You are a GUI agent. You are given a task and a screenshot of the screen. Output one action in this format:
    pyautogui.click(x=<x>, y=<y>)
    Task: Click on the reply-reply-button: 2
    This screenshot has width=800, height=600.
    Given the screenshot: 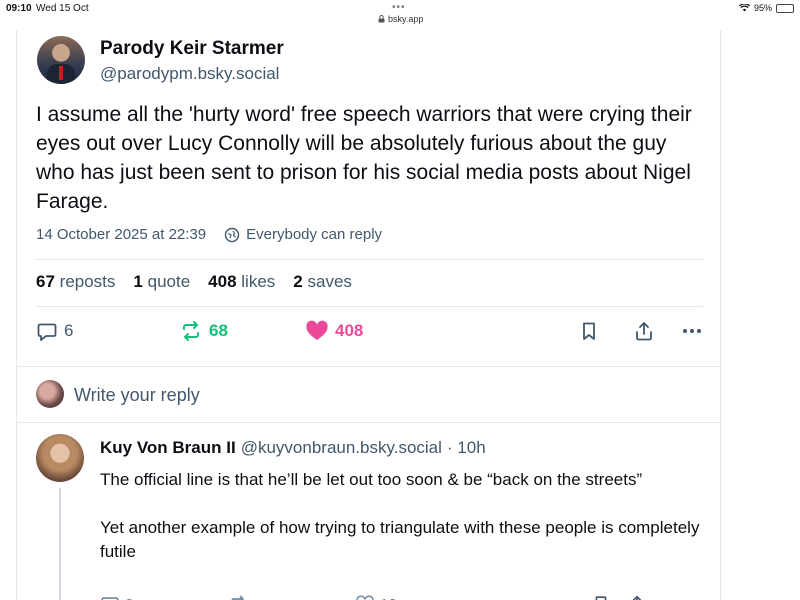 What is the action you would take?
    pyautogui.click(x=116, y=597)
    